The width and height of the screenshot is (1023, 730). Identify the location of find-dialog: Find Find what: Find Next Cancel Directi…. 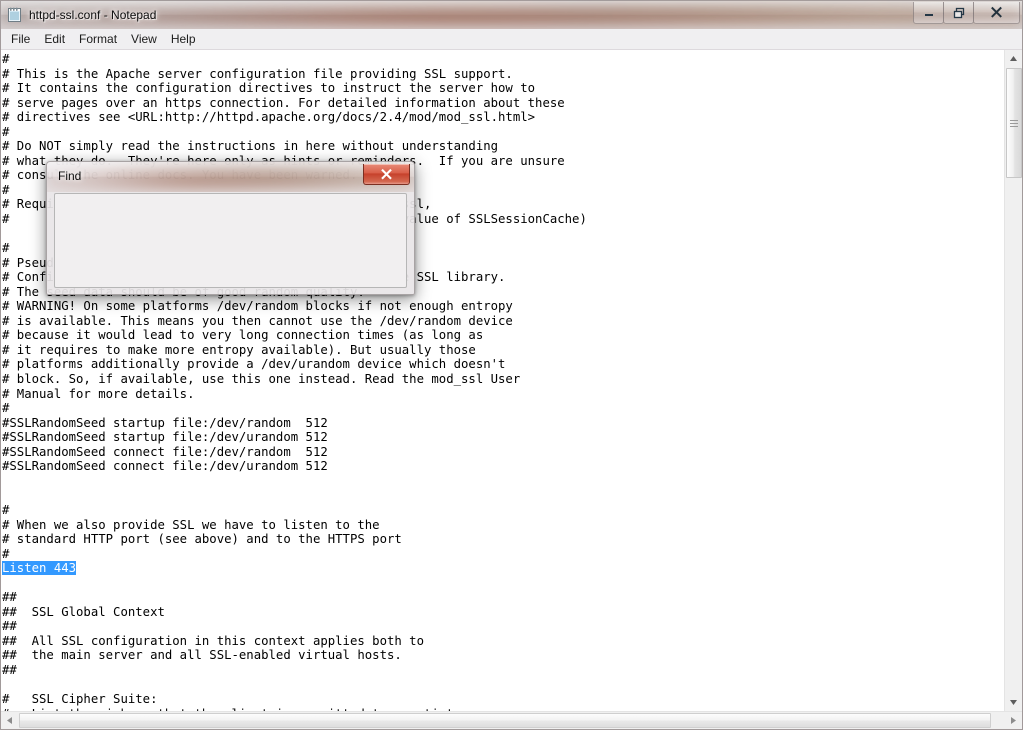
(230, 228).